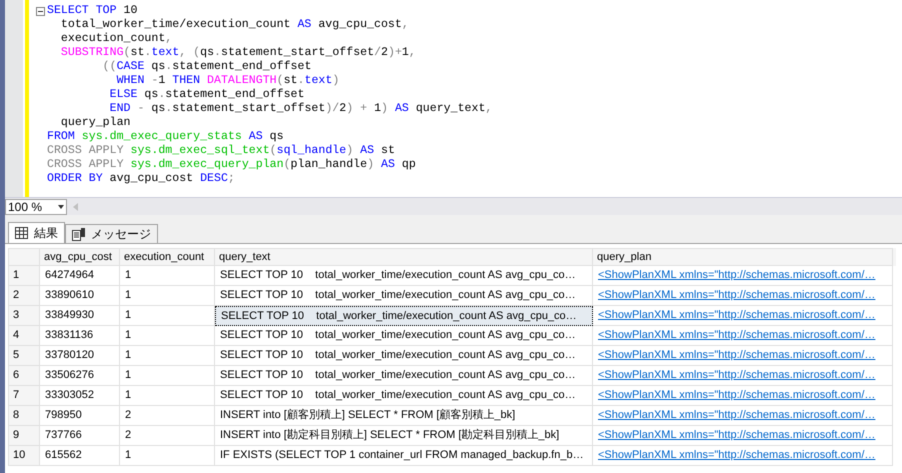  What do you see at coordinates (404, 436) in the screenshot?
I see `table-cell: INSERT into [勘定科目別積上] SELECT * FROM [勘定科目別積上_bk]` at bounding box center [404, 436].